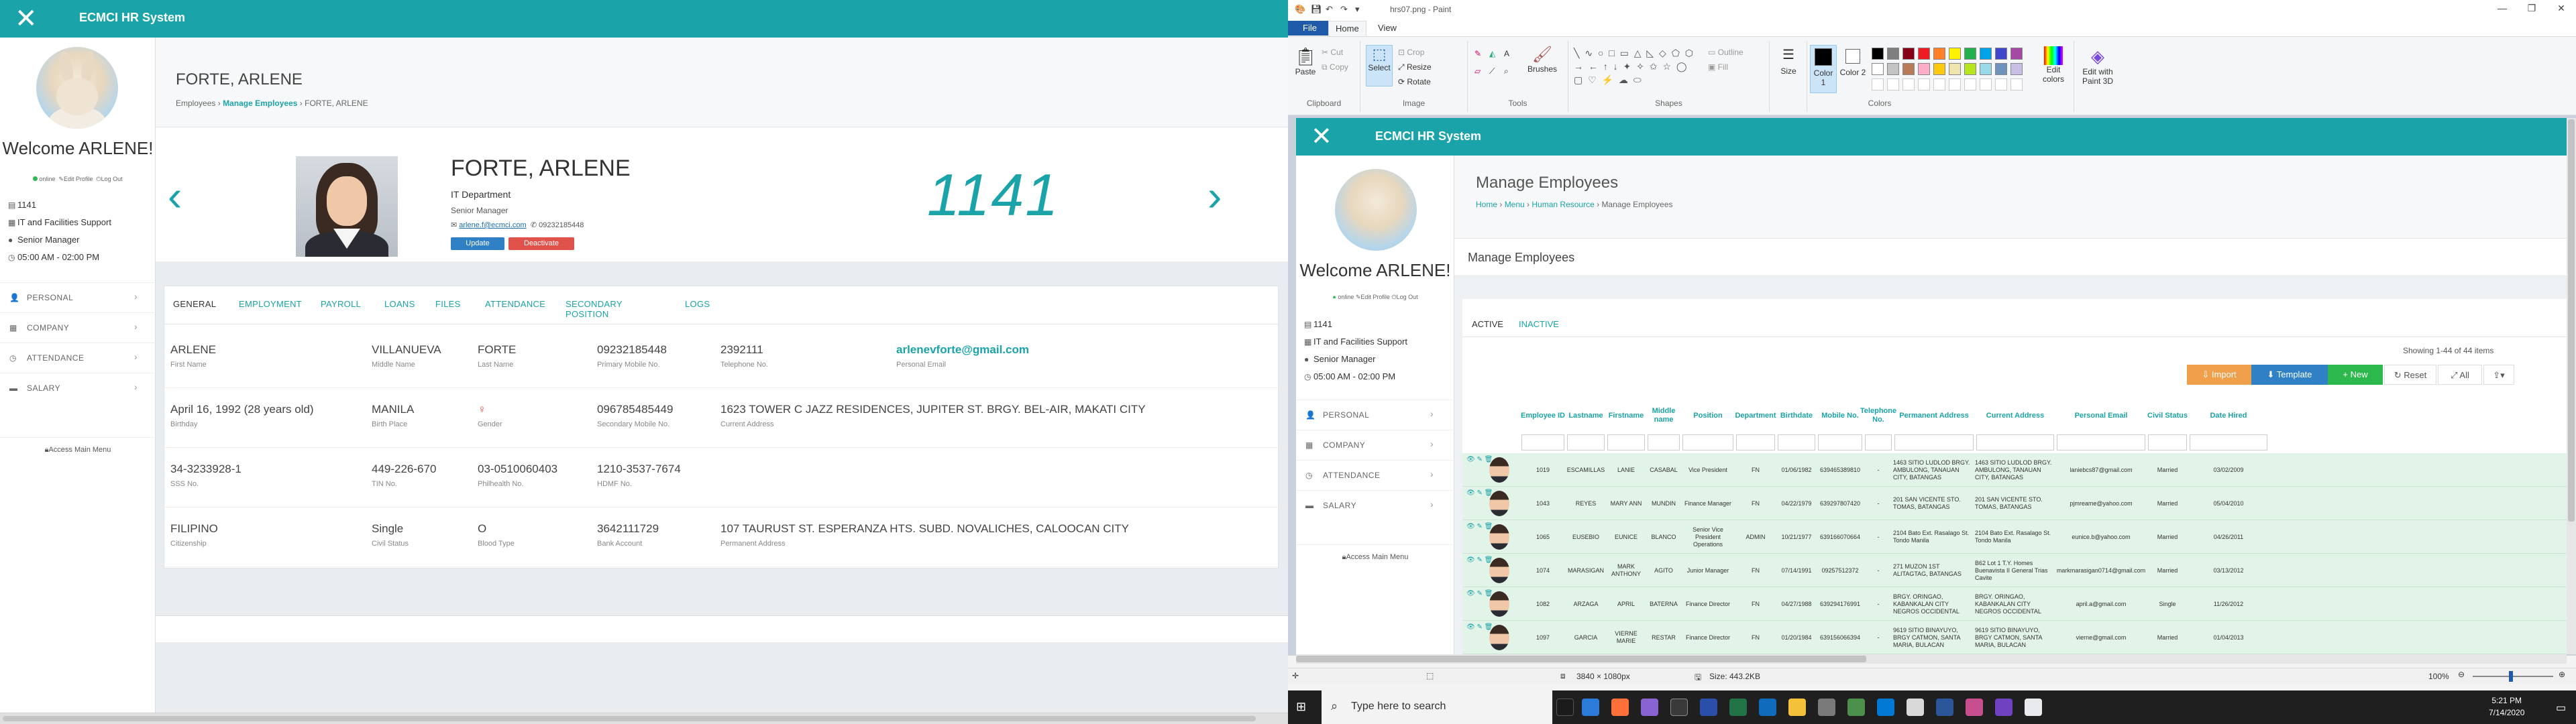  I want to click on copy-button: ⧉ Copy, so click(1335, 67).